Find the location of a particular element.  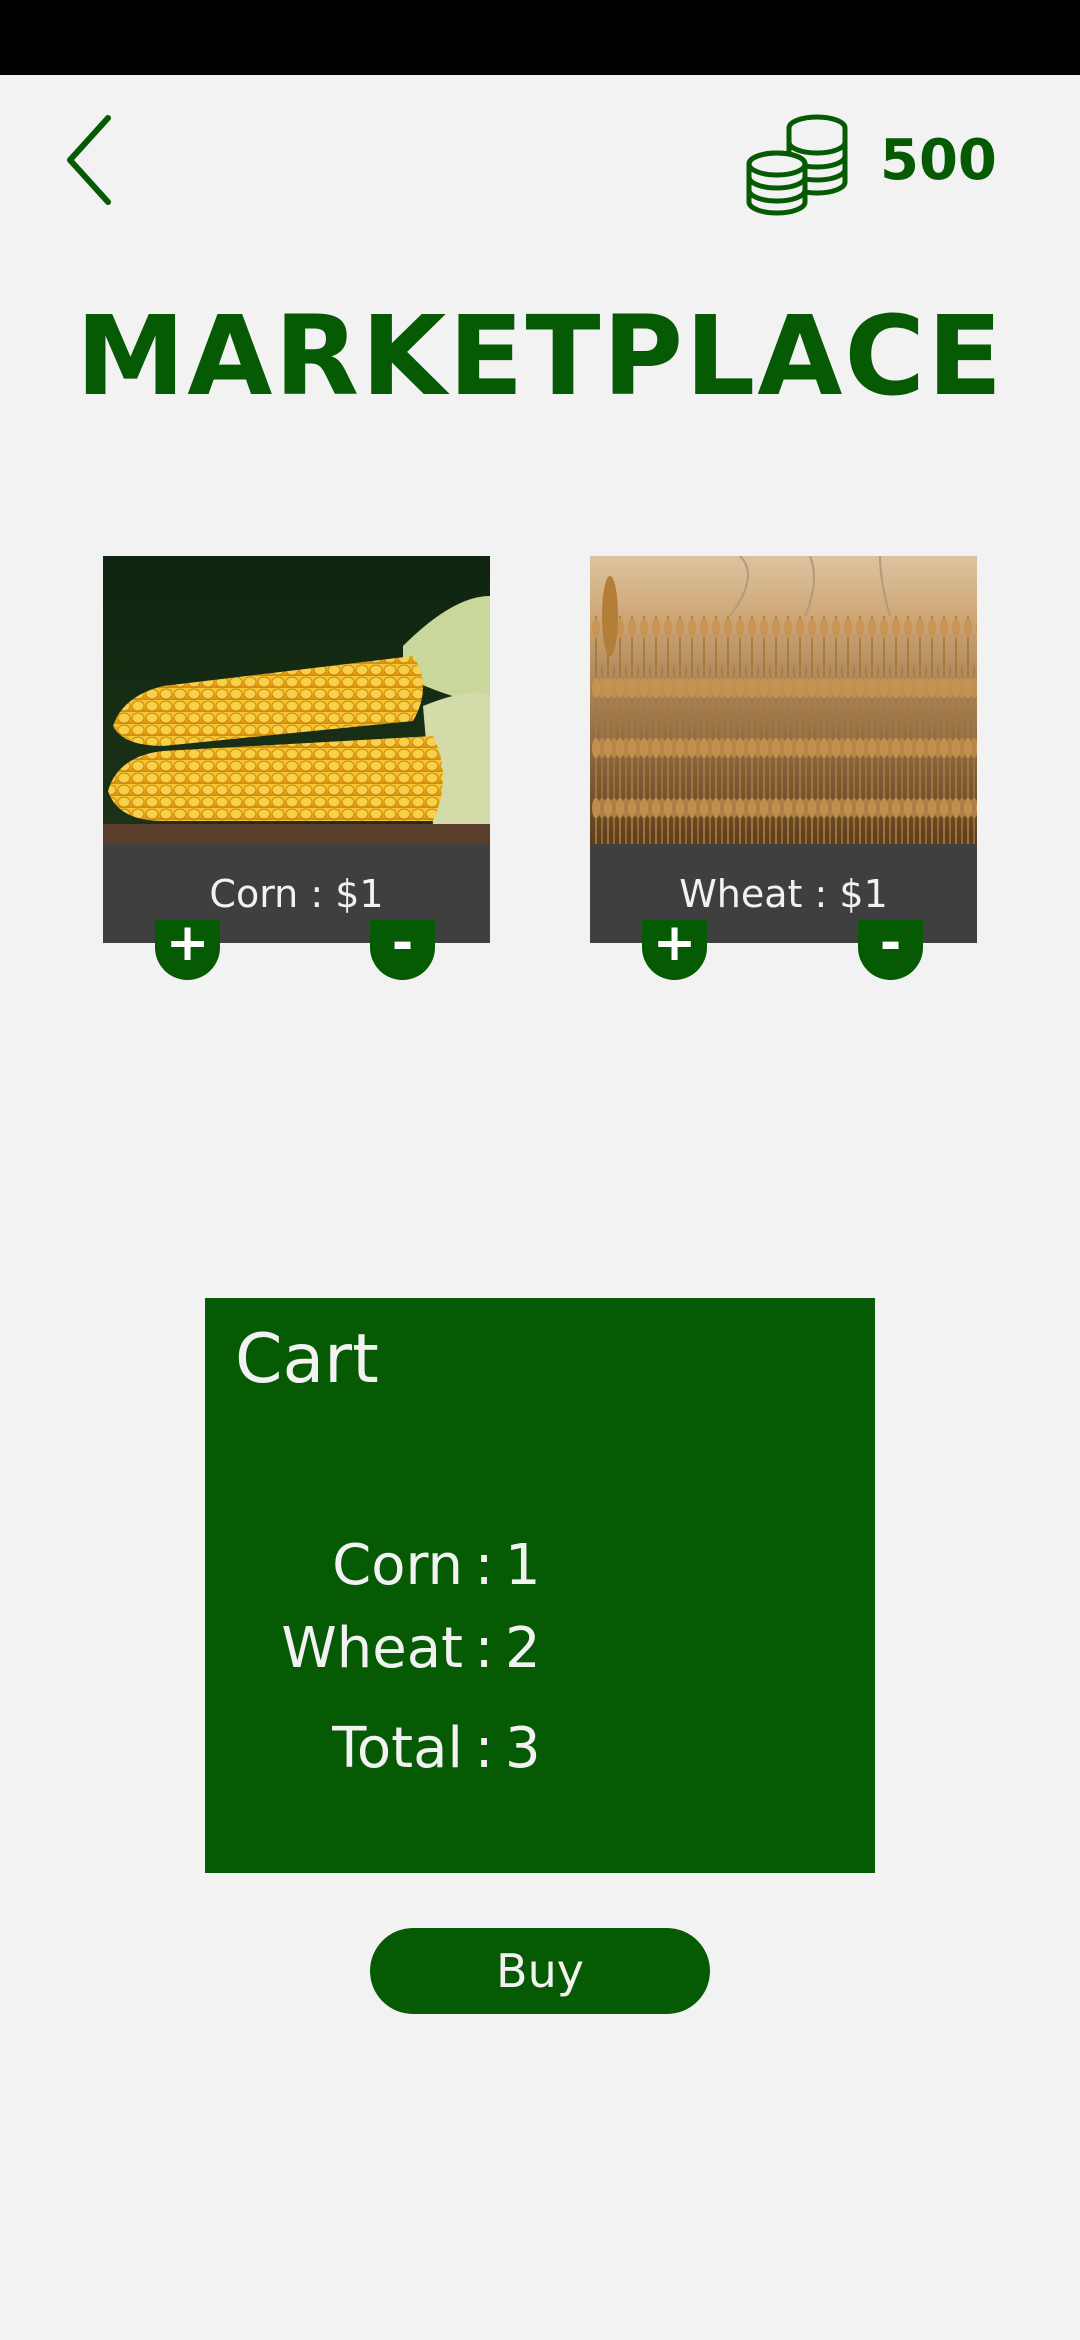

cart-row-total: Total : 3 is located at coordinates (405, 1748).